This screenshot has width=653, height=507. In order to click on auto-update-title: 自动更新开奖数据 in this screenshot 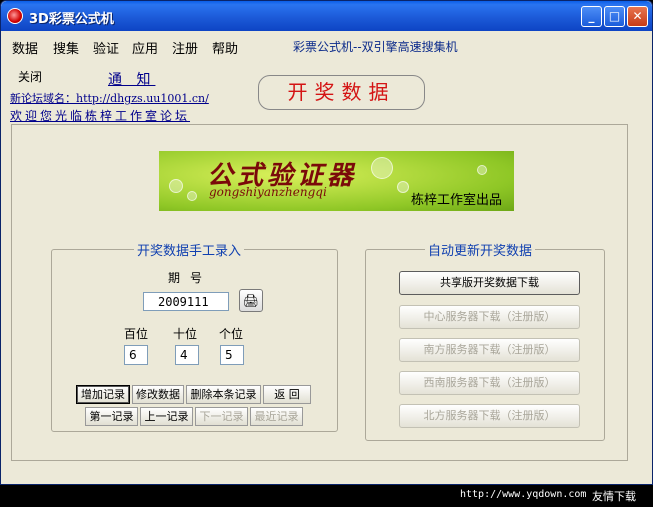, I will do `click(480, 249)`.